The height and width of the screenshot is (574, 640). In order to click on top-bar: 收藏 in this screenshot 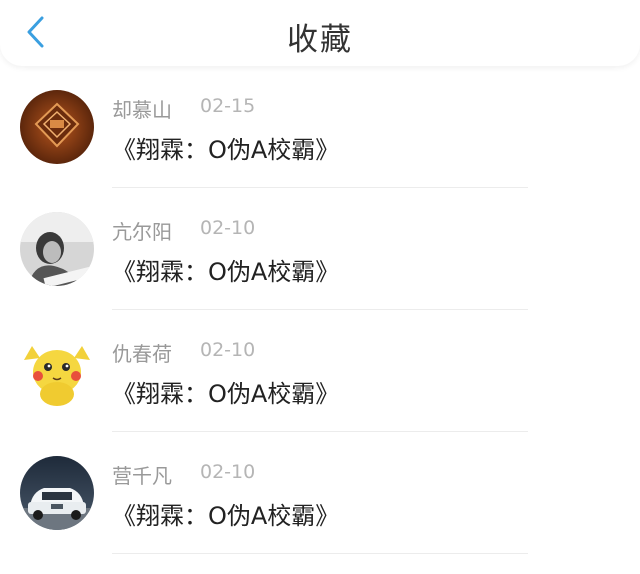, I will do `click(320, 33)`.